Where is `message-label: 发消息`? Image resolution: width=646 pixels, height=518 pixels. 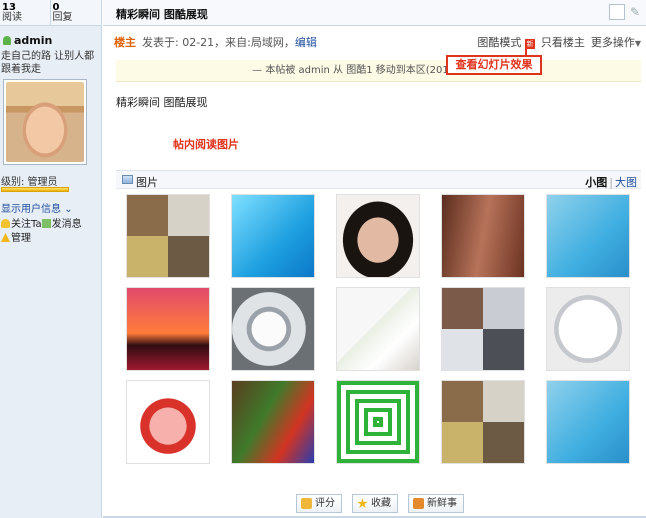 message-label: 发消息 is located at coordinates (66, 224).